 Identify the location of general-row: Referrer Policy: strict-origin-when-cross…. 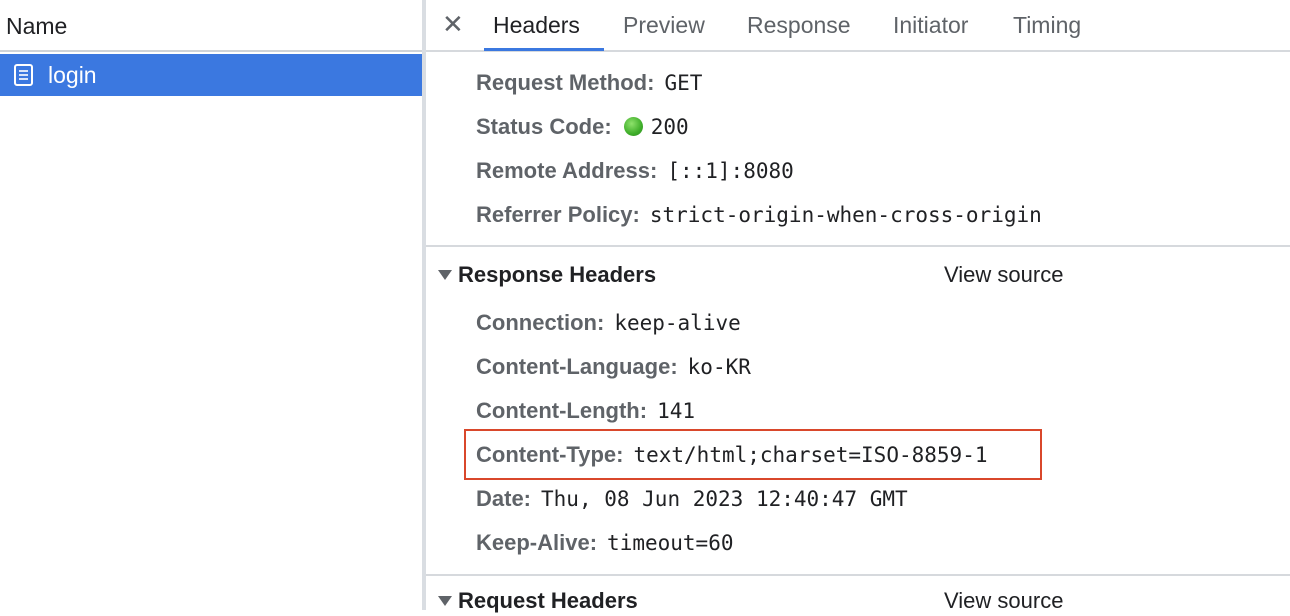
(759, 215).